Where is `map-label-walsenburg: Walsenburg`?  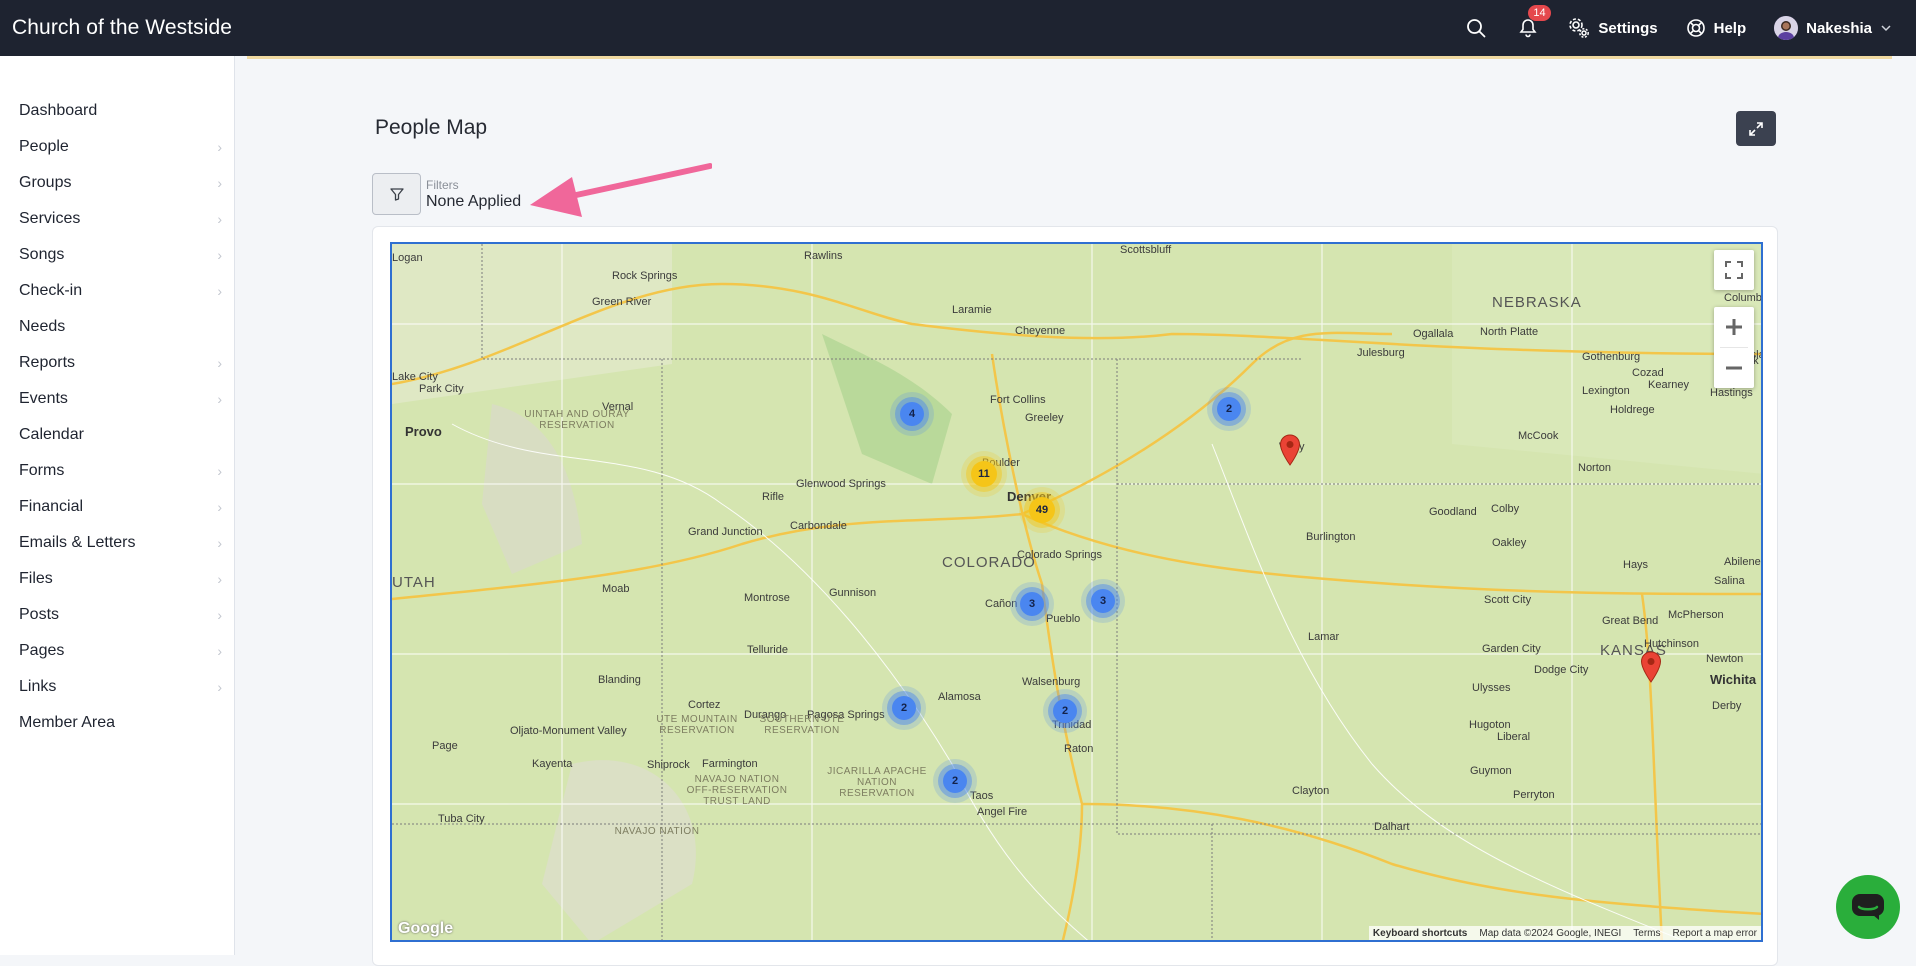
map-label-walsenburg: Walsenburg is located at coordinates (1051, 682).